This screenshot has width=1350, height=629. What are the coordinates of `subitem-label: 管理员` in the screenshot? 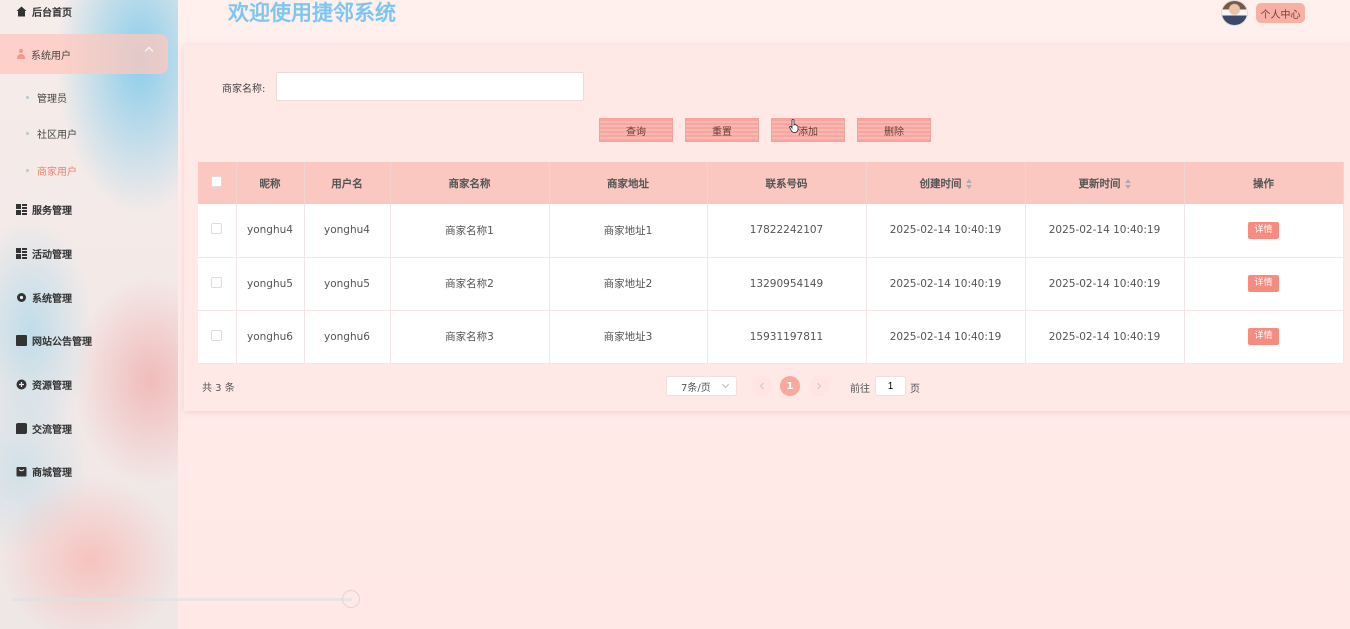 It's located at (52, 99).